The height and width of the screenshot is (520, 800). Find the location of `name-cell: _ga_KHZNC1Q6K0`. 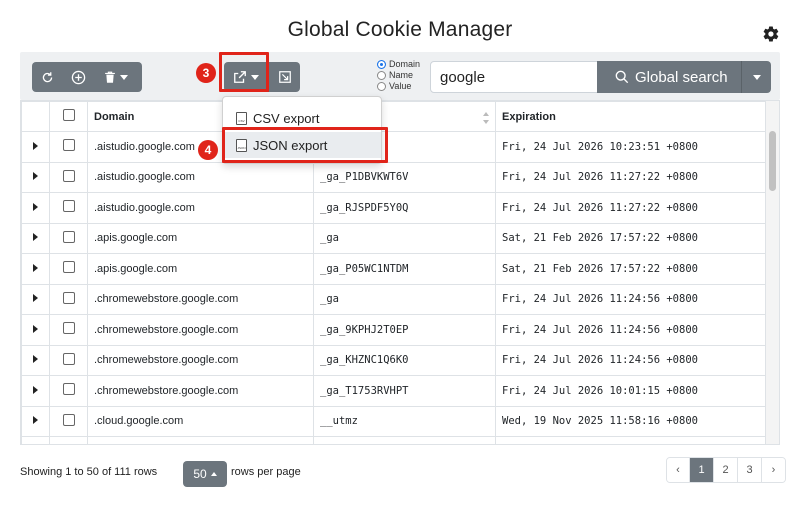

name-cell: _ga_KHZNC1Q6K0 is located at coordinates (404, 360).